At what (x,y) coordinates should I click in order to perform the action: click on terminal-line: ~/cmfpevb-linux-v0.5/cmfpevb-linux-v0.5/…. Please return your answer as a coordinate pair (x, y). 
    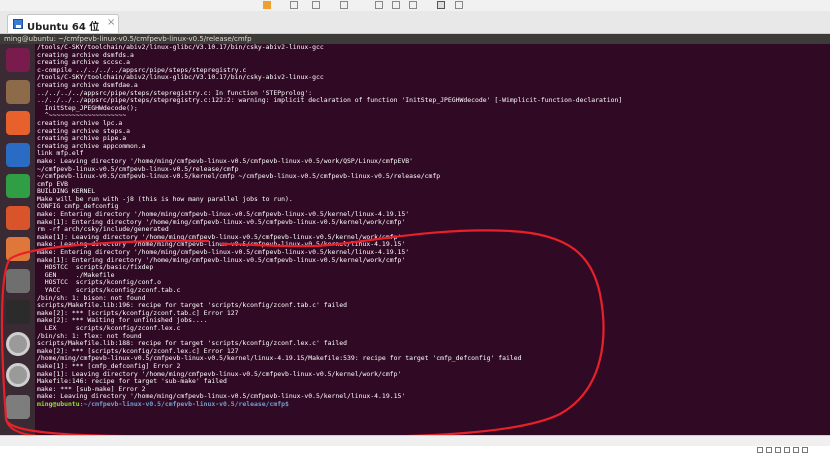
    Looking at the image, I should click on (239, 176).